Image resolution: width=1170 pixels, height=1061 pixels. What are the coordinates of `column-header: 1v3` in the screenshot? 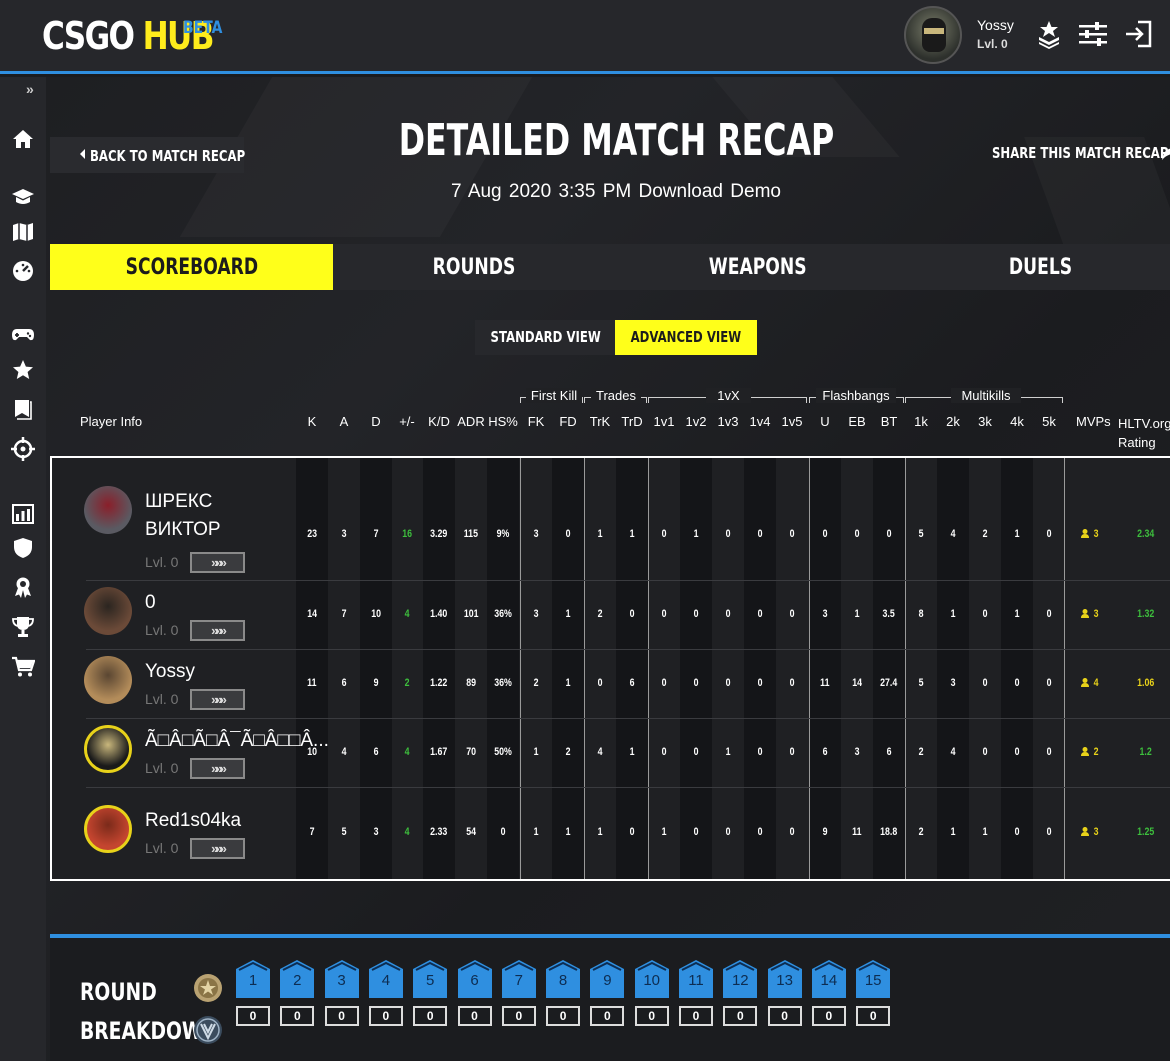 It's located at (728, 421).